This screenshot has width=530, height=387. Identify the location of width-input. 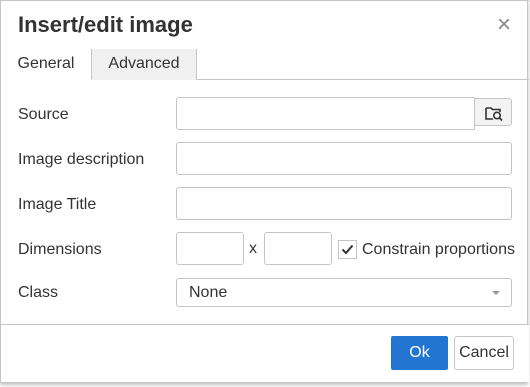
(210, 248).